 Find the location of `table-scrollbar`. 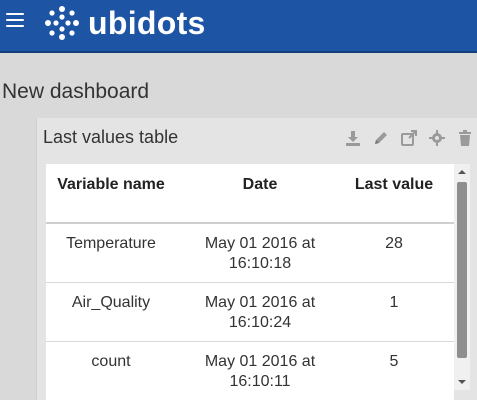

table-scrollbar is located at coordinates (462, 277).